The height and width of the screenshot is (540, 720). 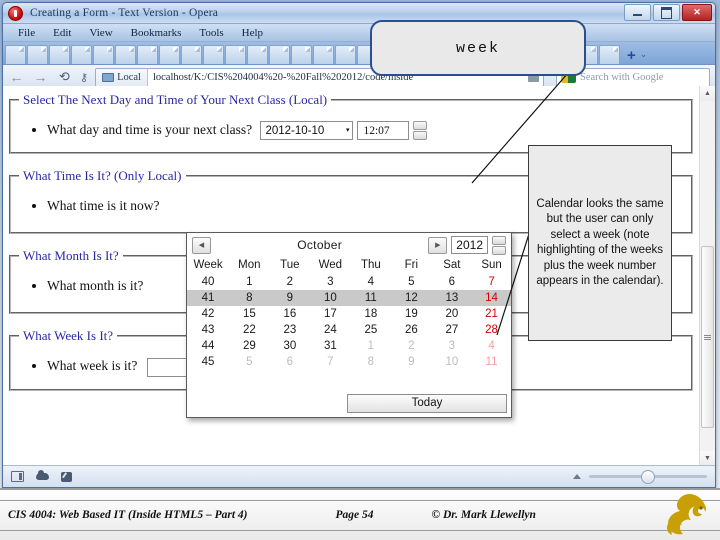 I want to click on zoom-slider-track, so click(x=648, y=477).